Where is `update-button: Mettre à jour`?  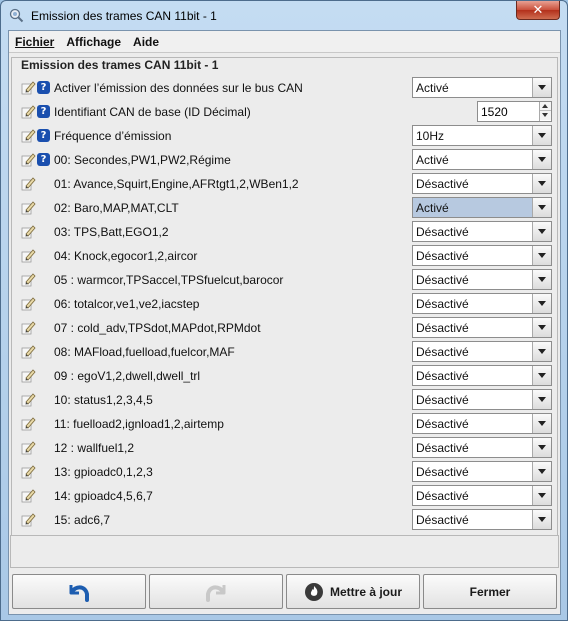
update-button: Mettre à jour is located at coordinates (353, 591).